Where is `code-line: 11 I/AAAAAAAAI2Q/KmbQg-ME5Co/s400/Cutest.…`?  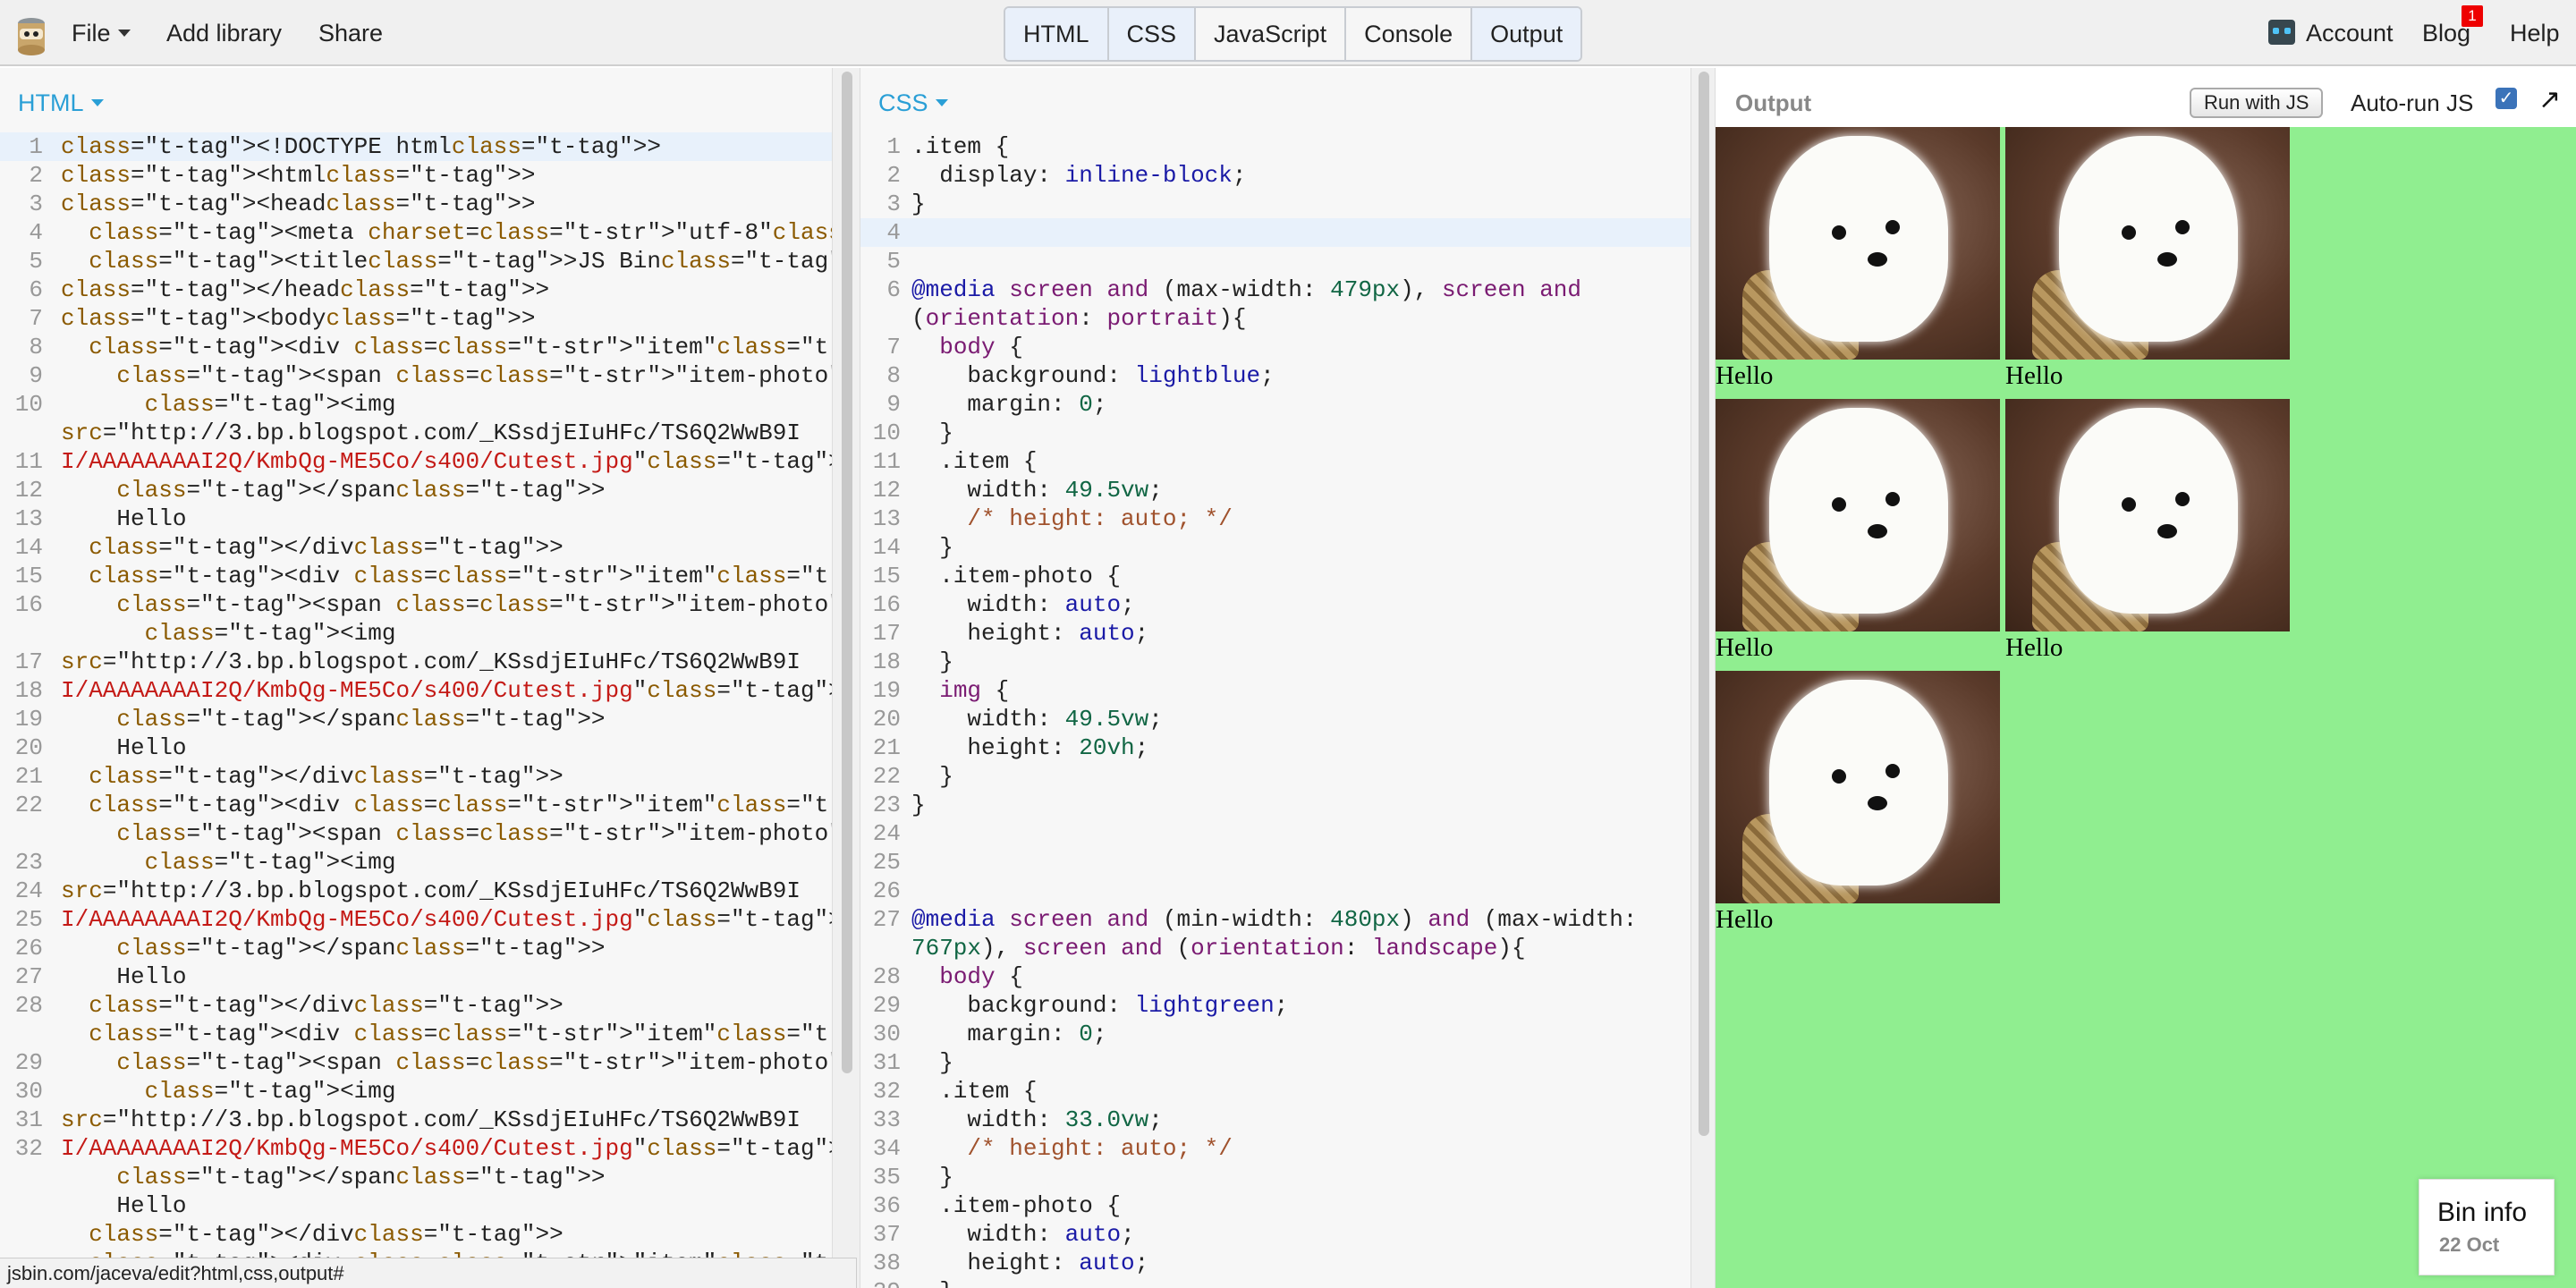 code-line: 11 I/AAAAAAAAI2Q/KmbQg-ME5Co/s400/Cutest.… is located at coordinates (416, 461).